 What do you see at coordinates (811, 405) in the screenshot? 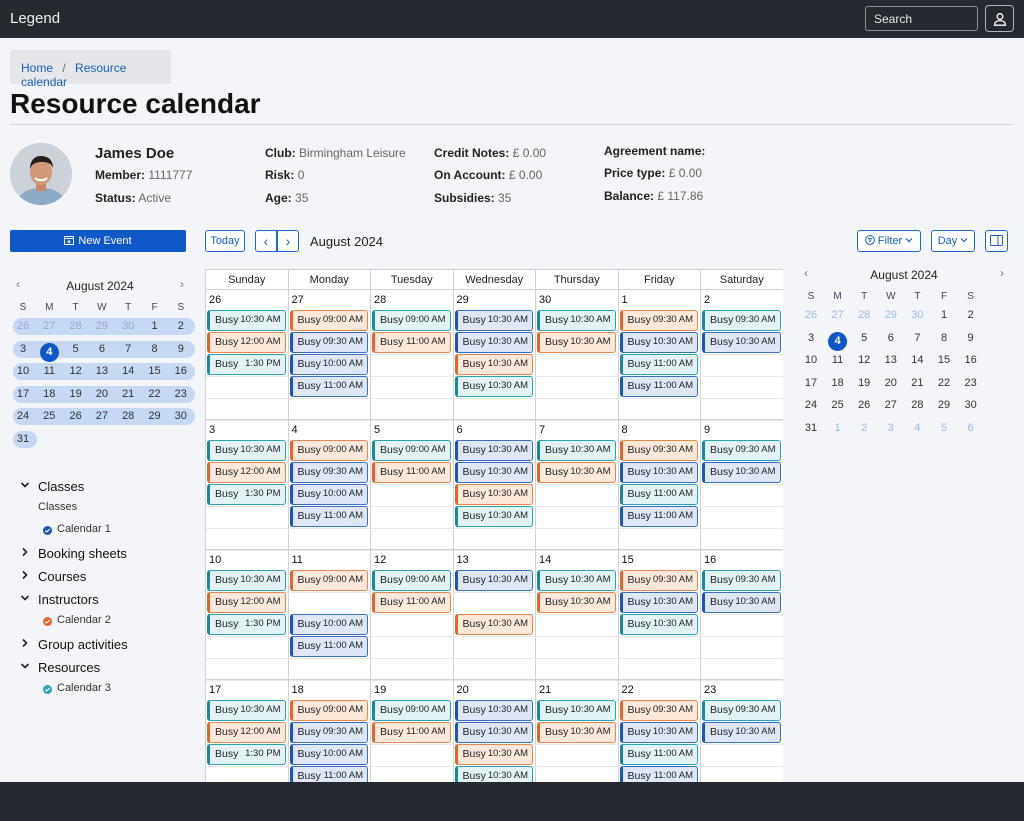
I see `mini-day: 24` at bounding box center [811, 405].